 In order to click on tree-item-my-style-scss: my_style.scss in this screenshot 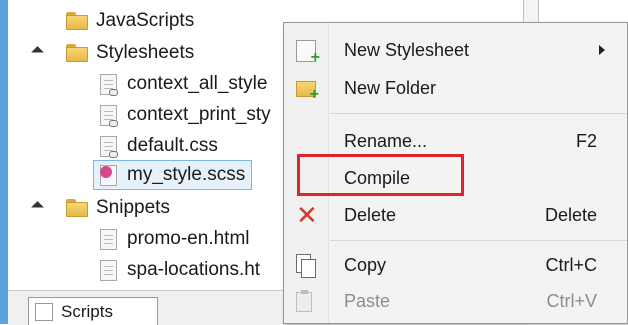, I will do `click(173, 175)`.